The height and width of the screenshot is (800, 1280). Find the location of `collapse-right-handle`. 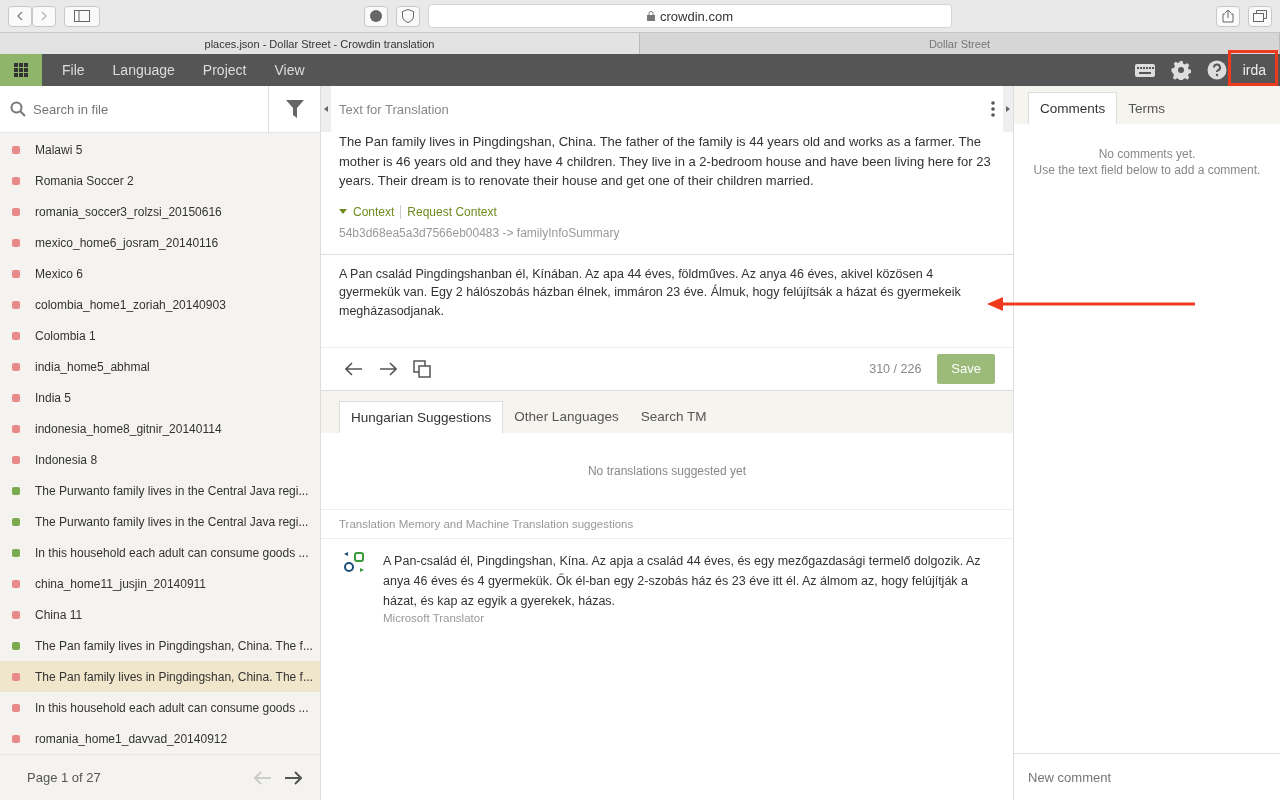

collapse-right-handle is located at coordinates (1008, 109).